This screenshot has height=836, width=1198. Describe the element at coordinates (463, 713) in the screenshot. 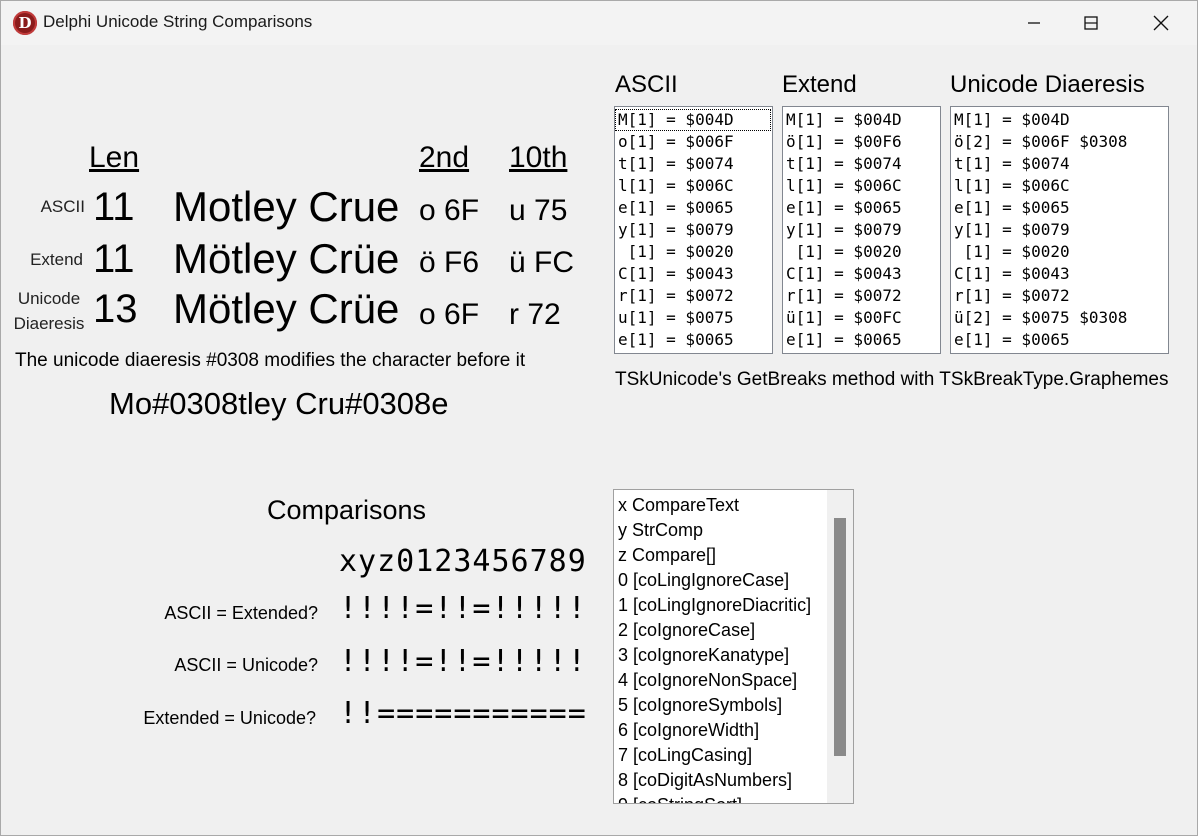

I see `cmp-value-extended-unicode: !!===========` at that location.